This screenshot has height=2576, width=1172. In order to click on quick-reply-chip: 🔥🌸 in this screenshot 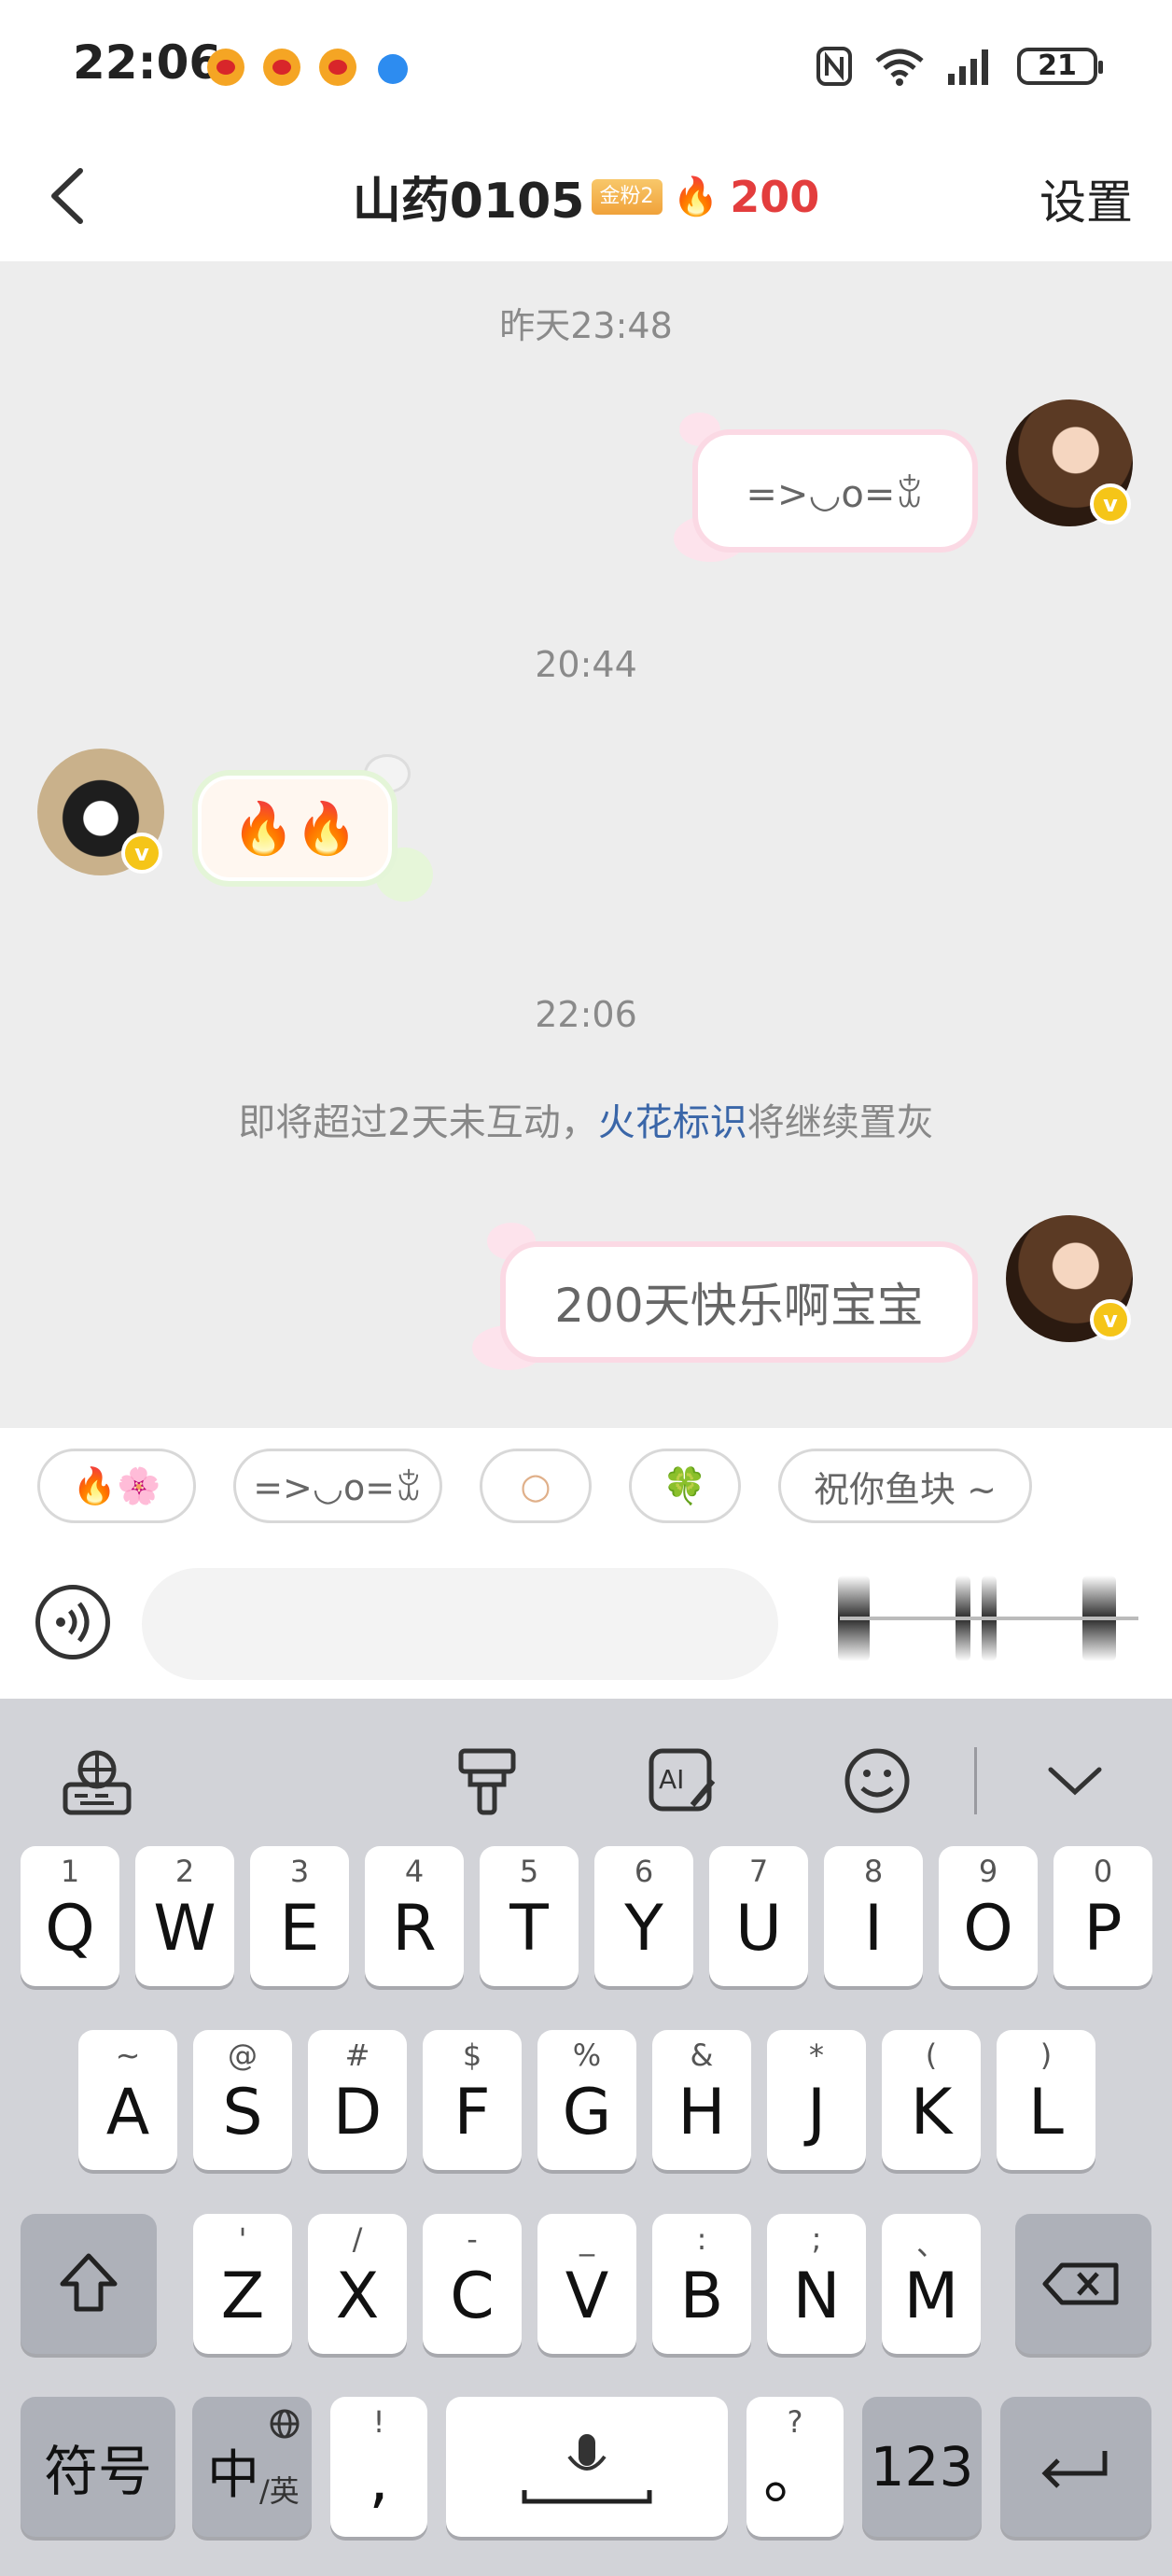, I will do `click(116, 1486)`.